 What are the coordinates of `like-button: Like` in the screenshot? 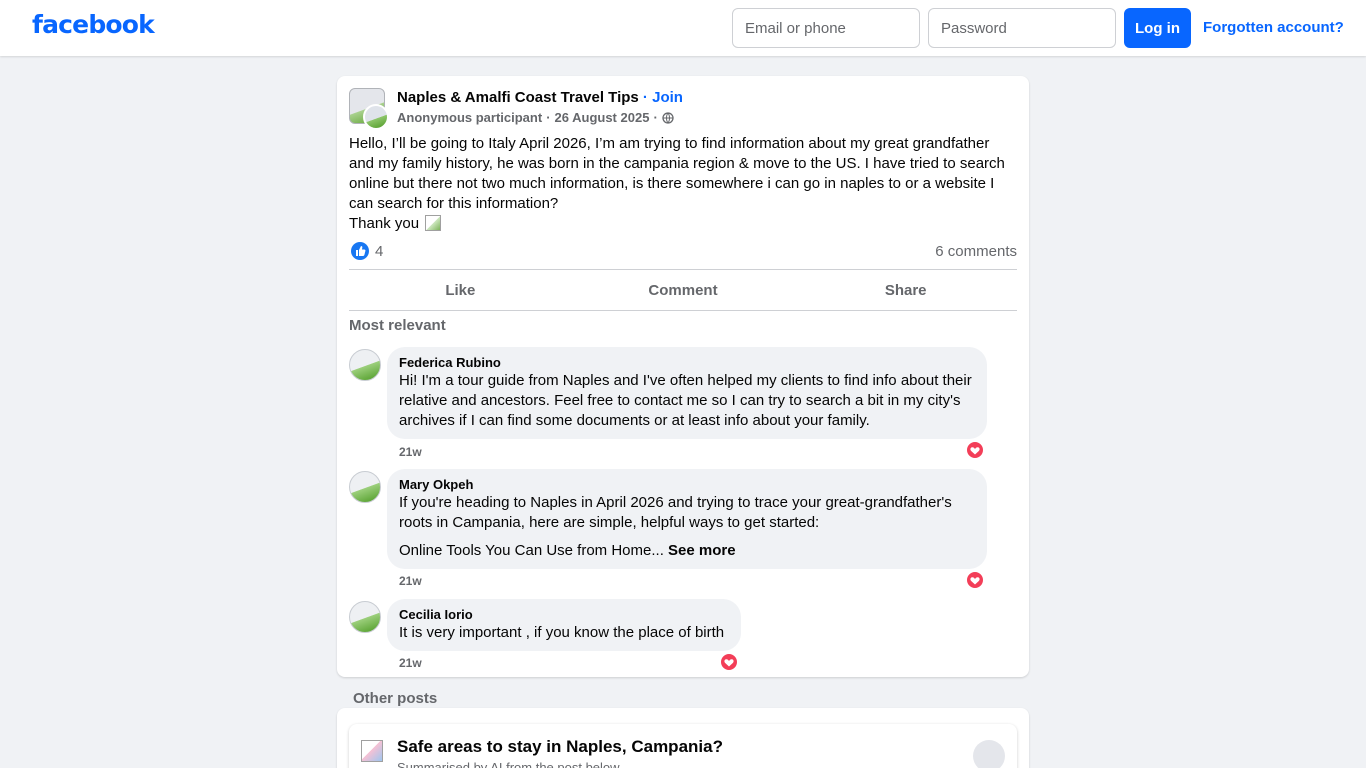 It's located at (460, 290).